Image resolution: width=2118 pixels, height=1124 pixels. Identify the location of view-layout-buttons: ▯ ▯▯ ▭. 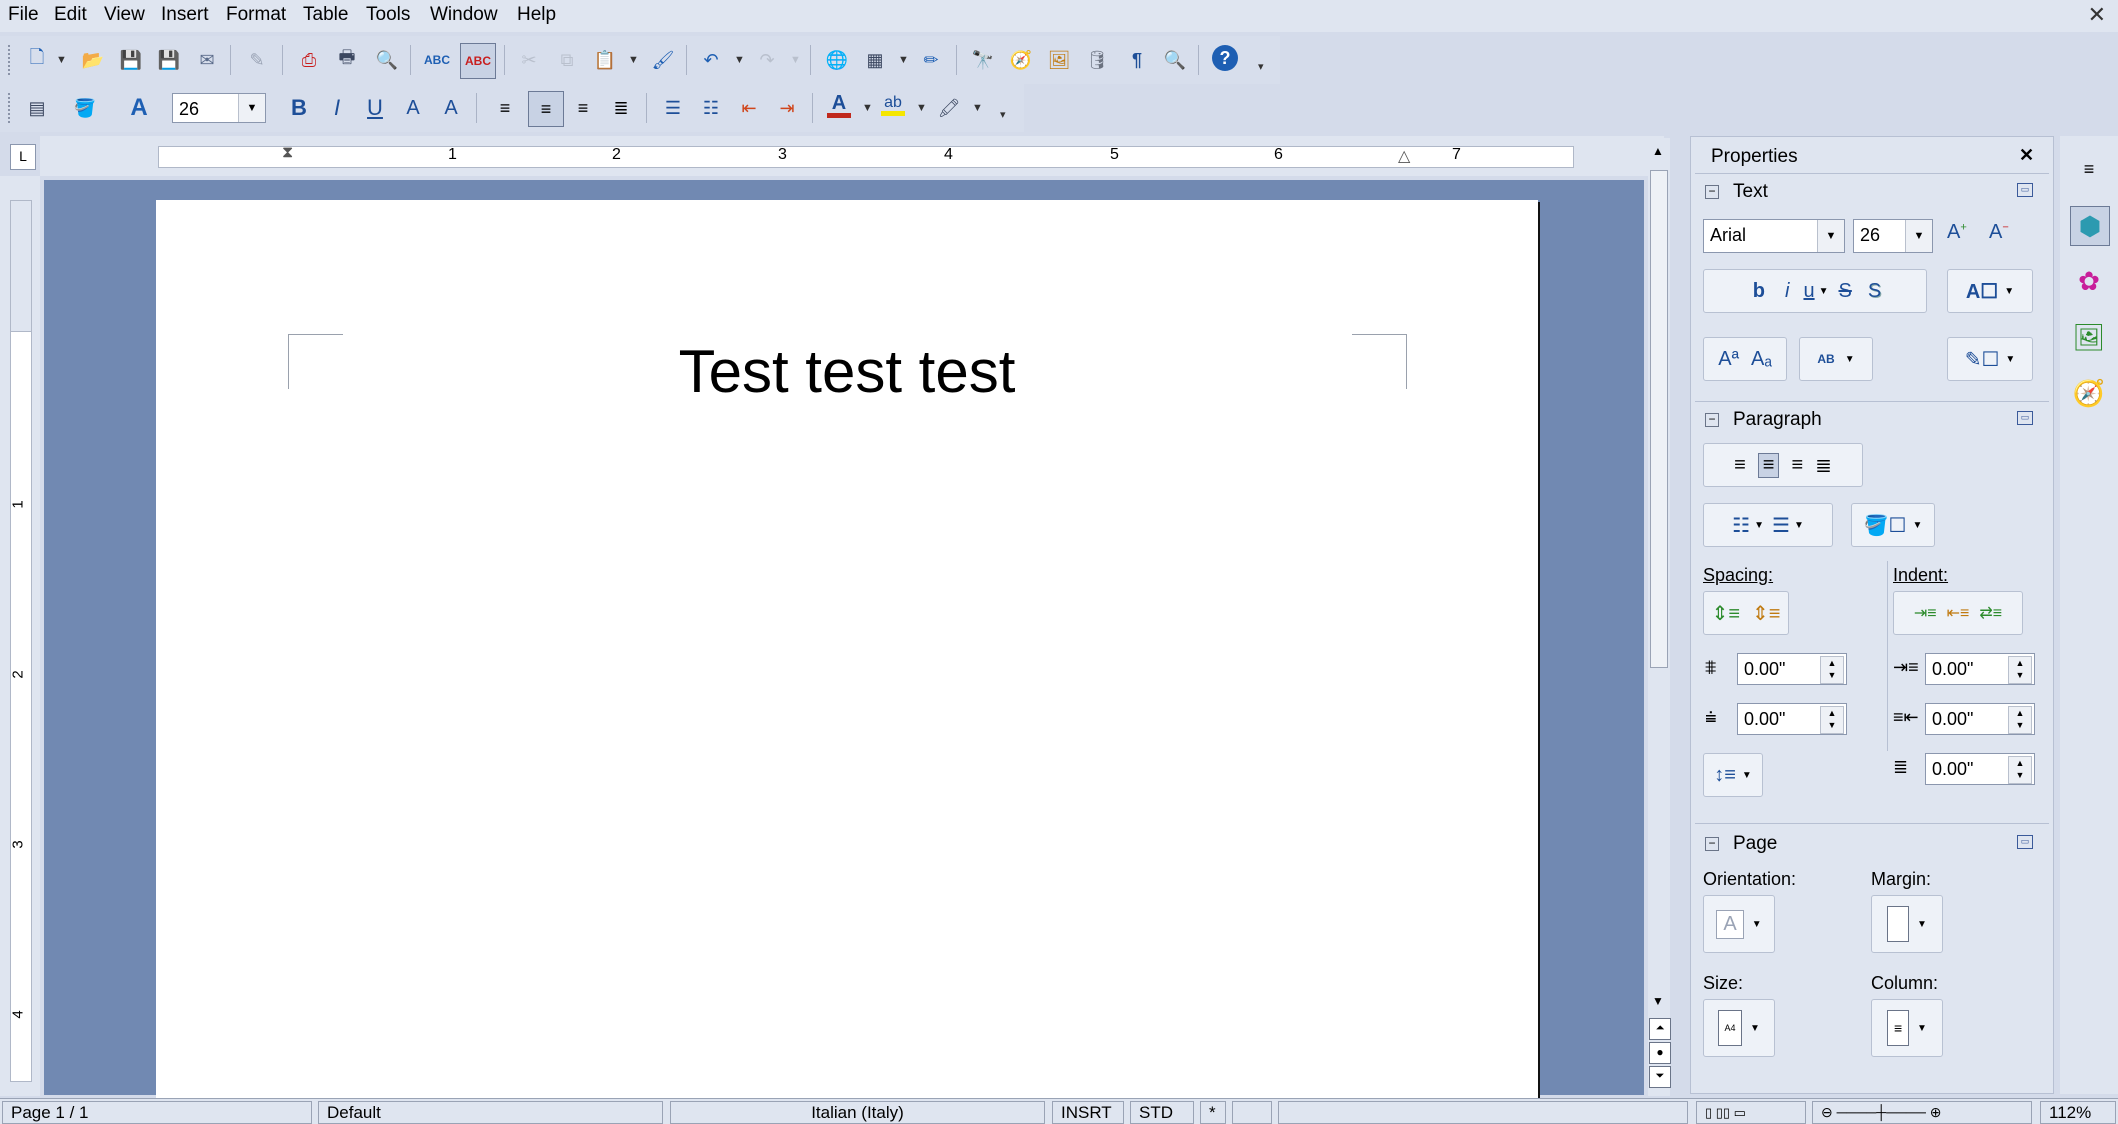
(1751, 1112).